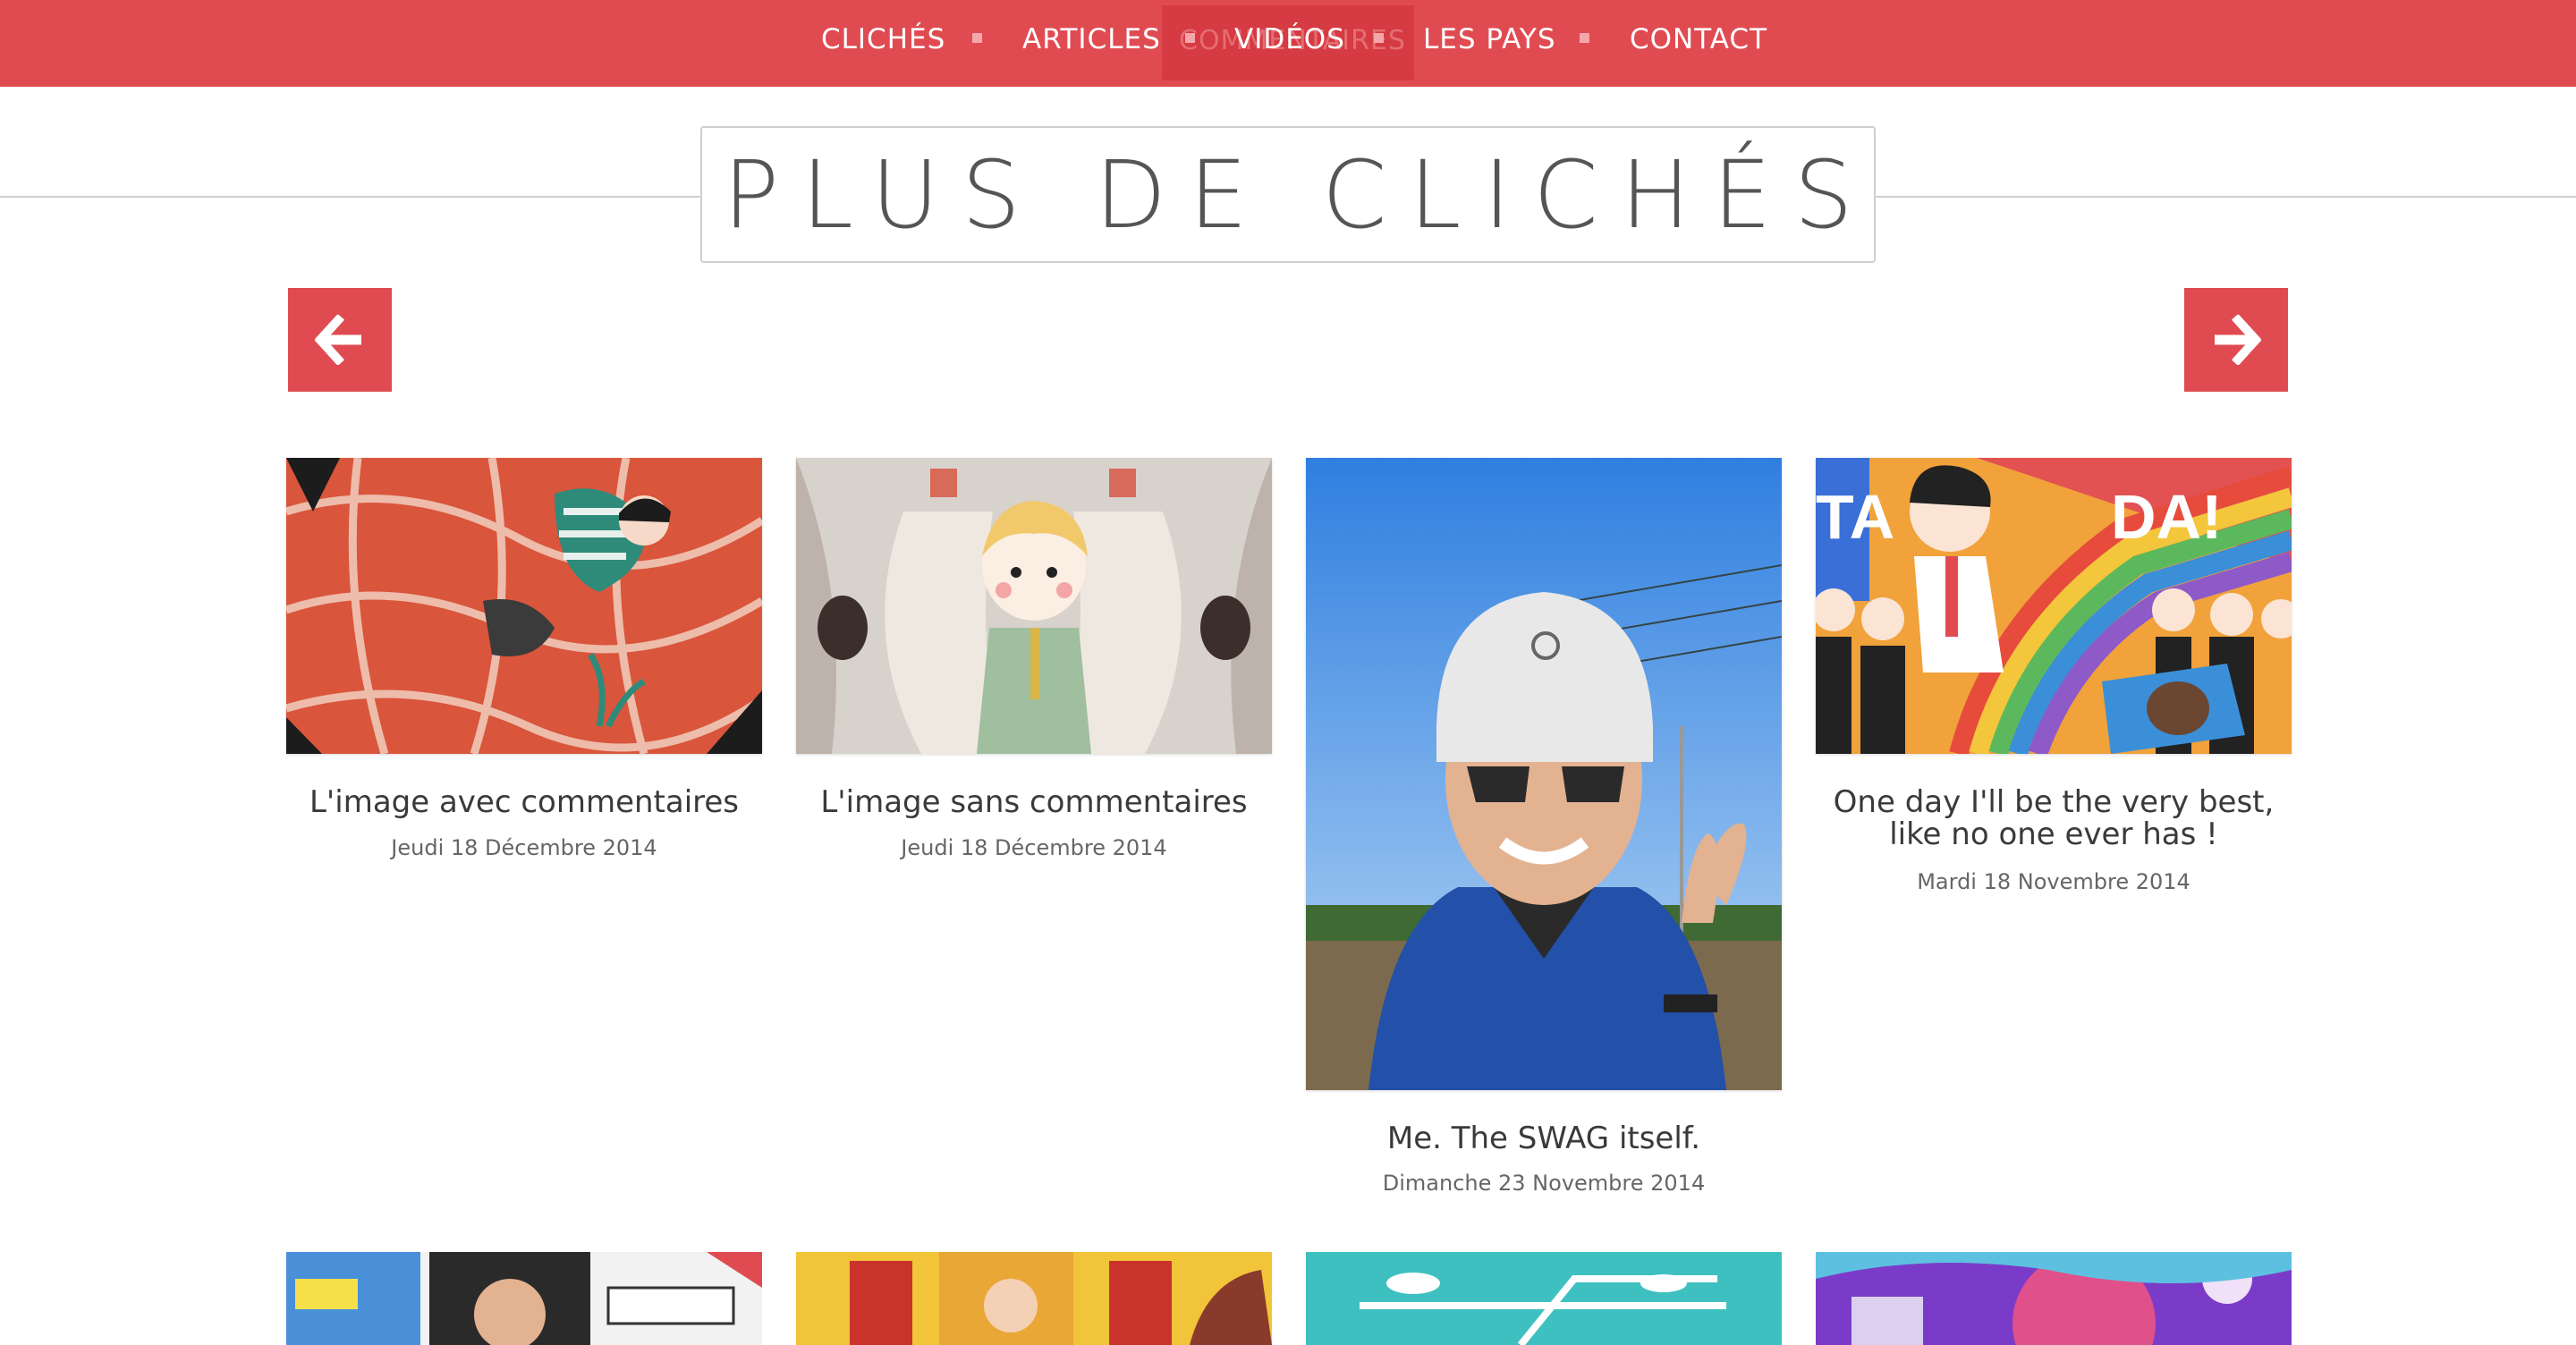 Image resolution: width=2576 pixels, height=1345 pixels. Describe the element at coordinates (1091, 39) in the screenshot. I see `nav-item-articles: ARTICLES` at that location.